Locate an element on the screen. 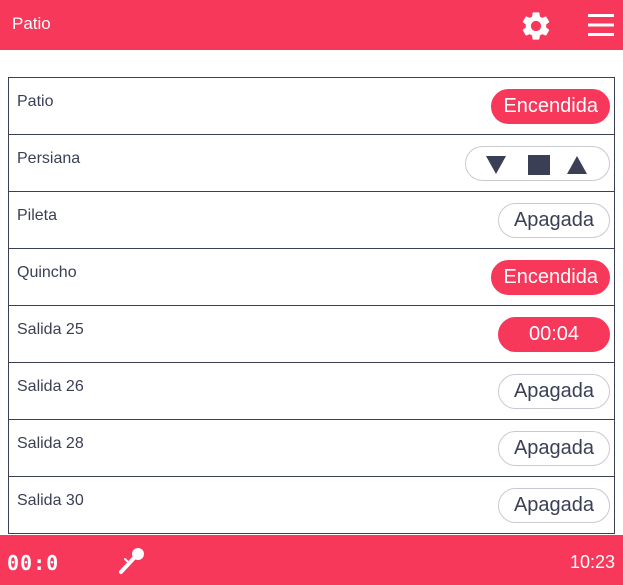  list-item: Persiana is located at coordinates (311, 163).